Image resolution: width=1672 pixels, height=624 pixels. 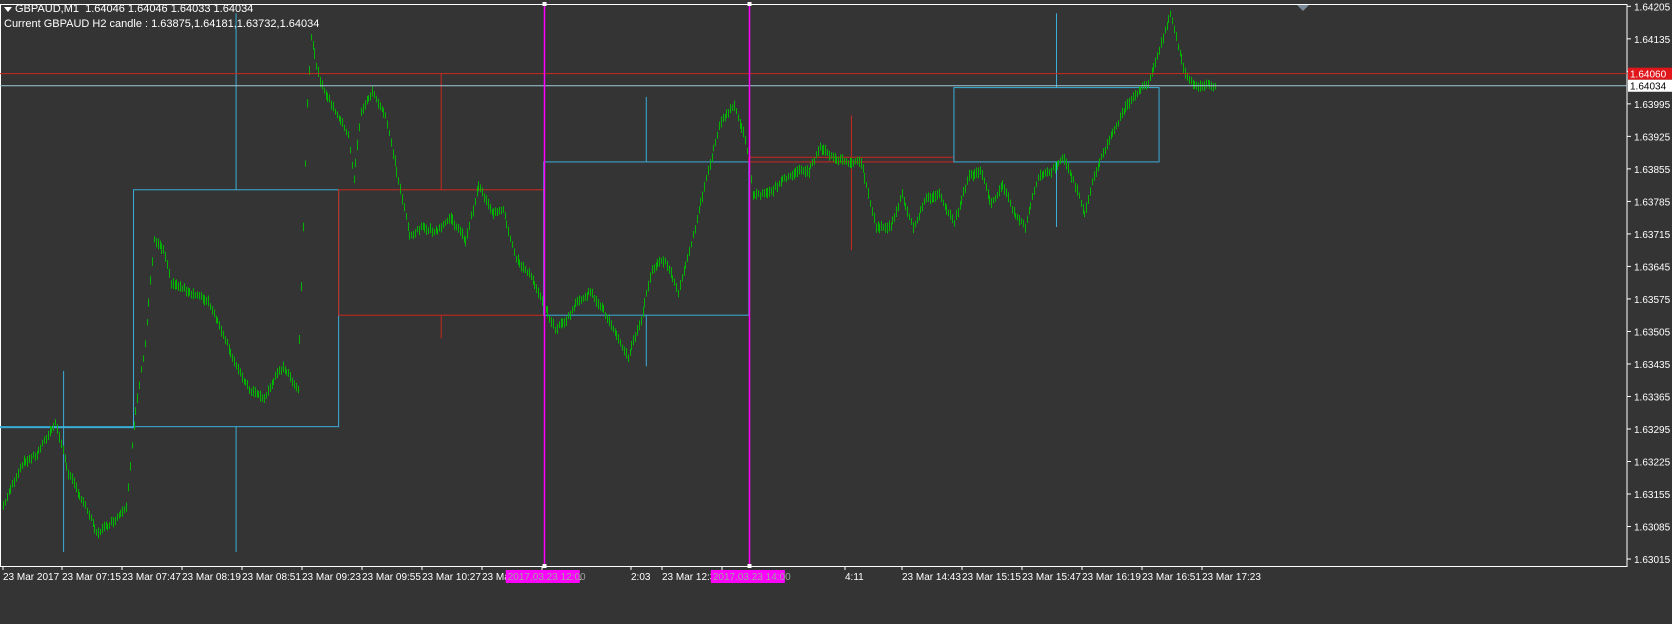 I want to click on y-tick-label: 1.63085, so click(x=1652, y=528).